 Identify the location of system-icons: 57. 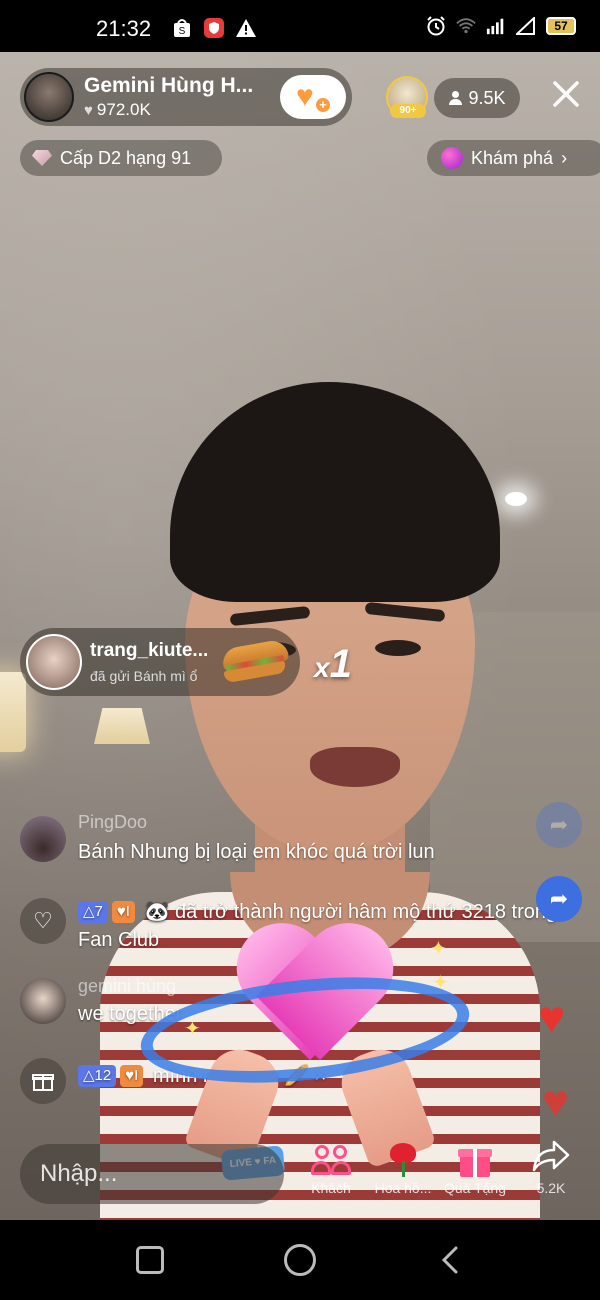
(501, 26).